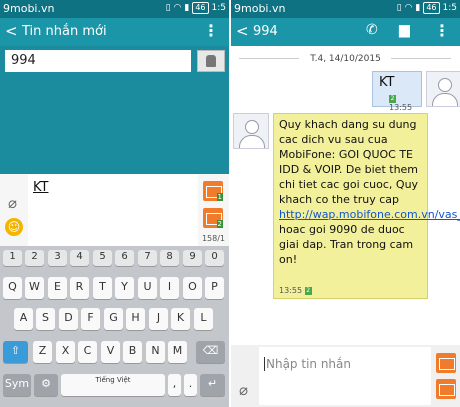  Describe the element at coordinates (79, 288) in the screenshot. I see `key-r: R` at that location.